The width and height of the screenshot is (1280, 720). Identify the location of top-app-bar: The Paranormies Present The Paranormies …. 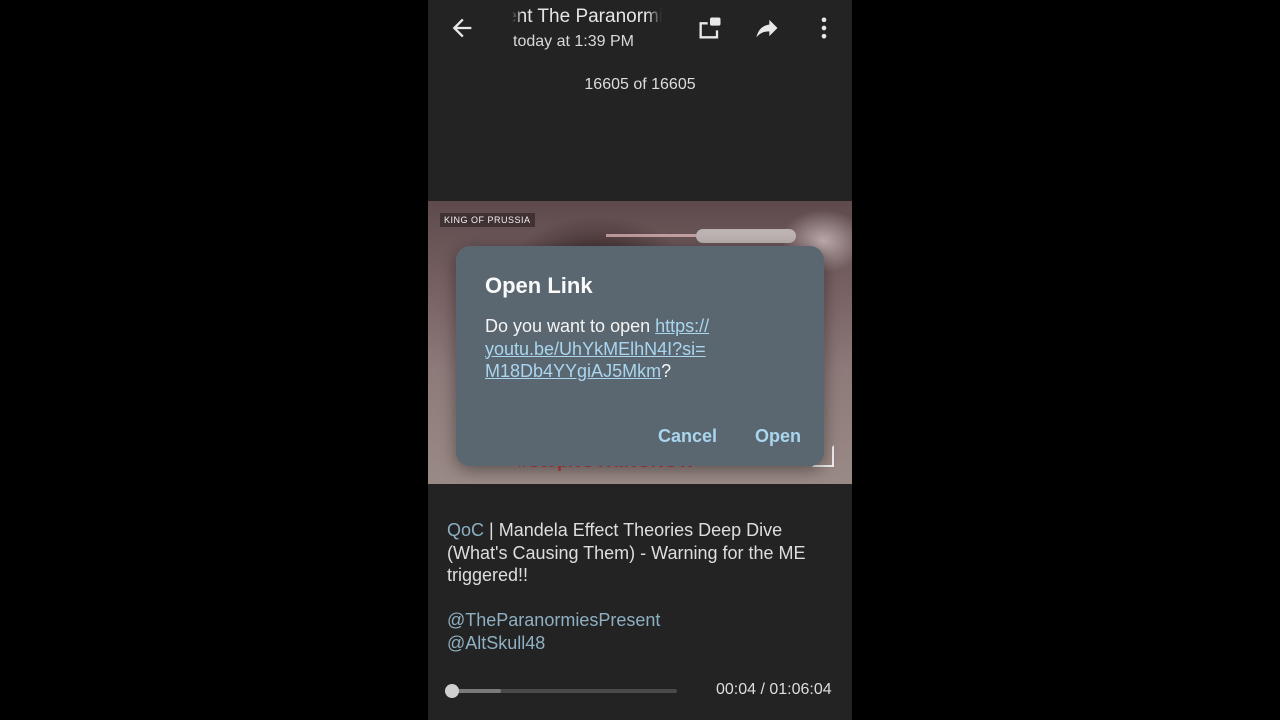
(640, 28).